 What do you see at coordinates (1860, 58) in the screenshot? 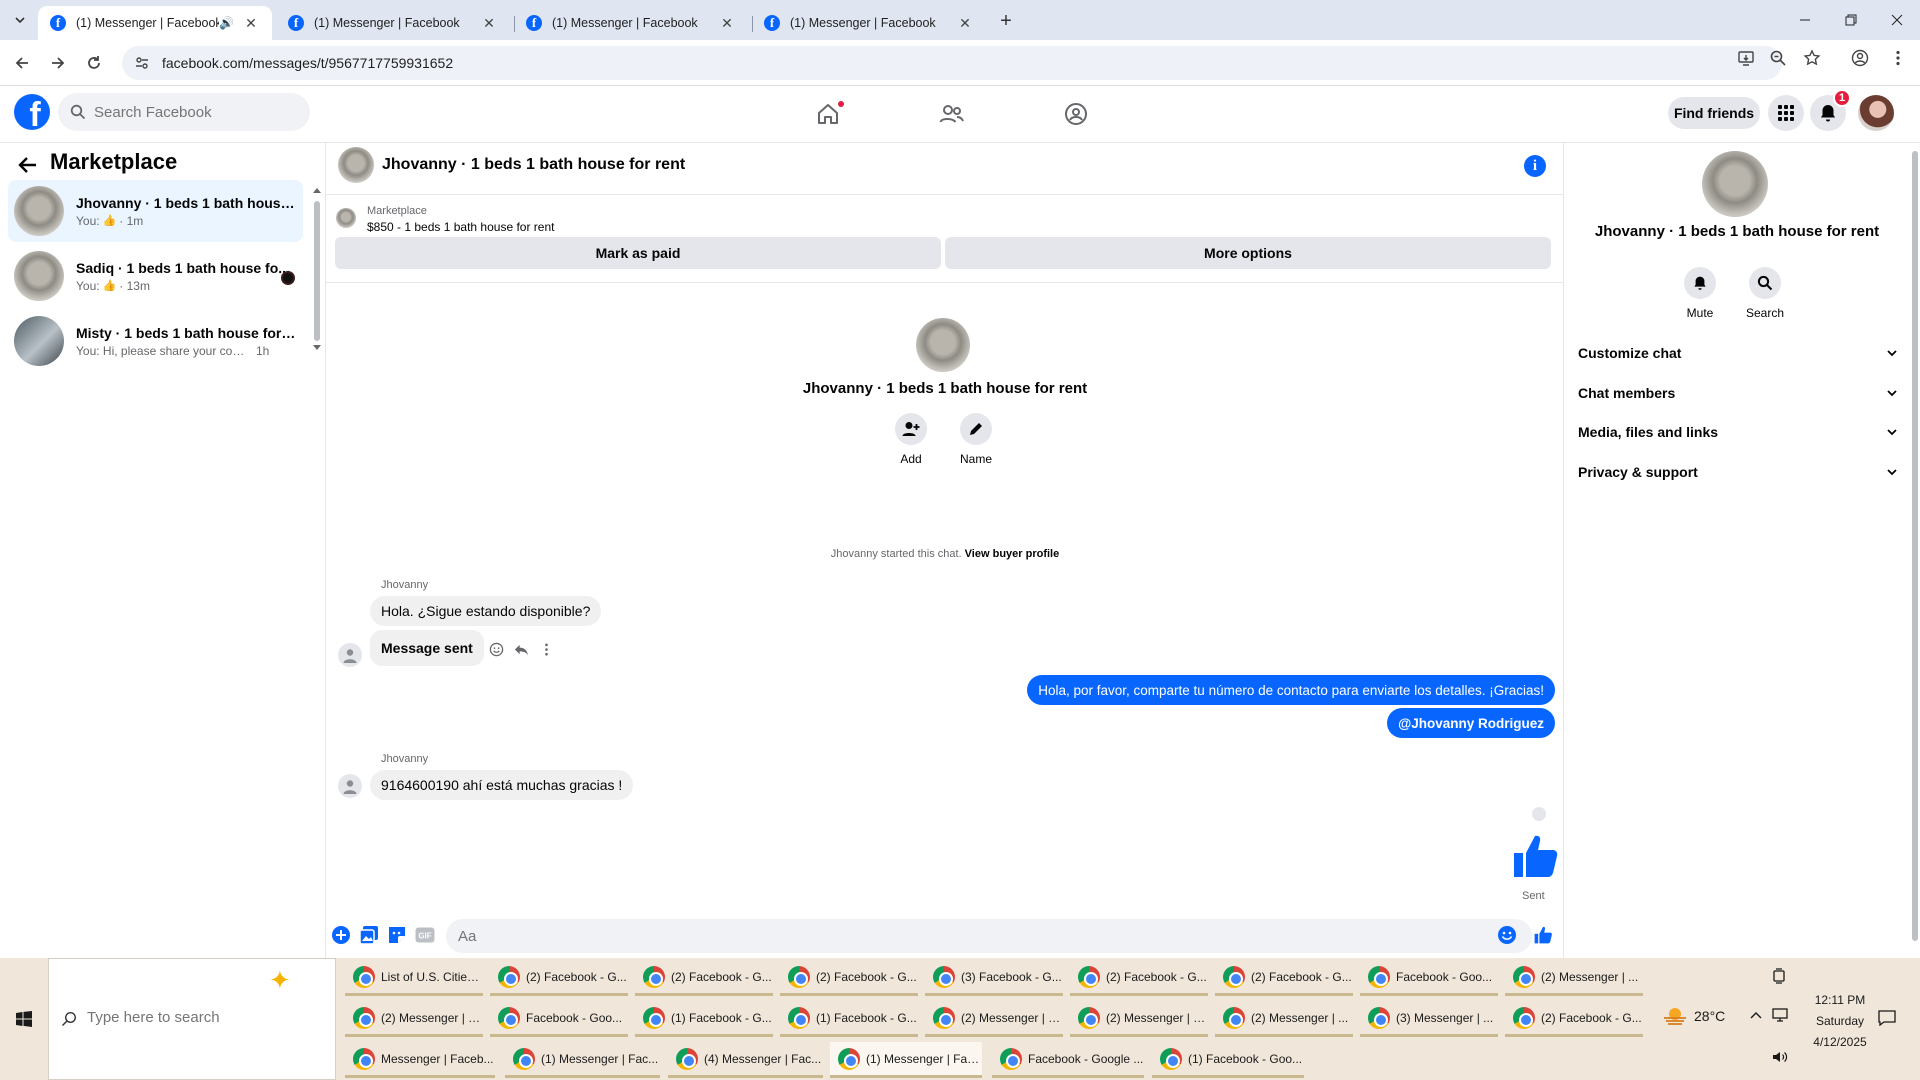
I see `profile-button` at bounding box center [1860, 58].